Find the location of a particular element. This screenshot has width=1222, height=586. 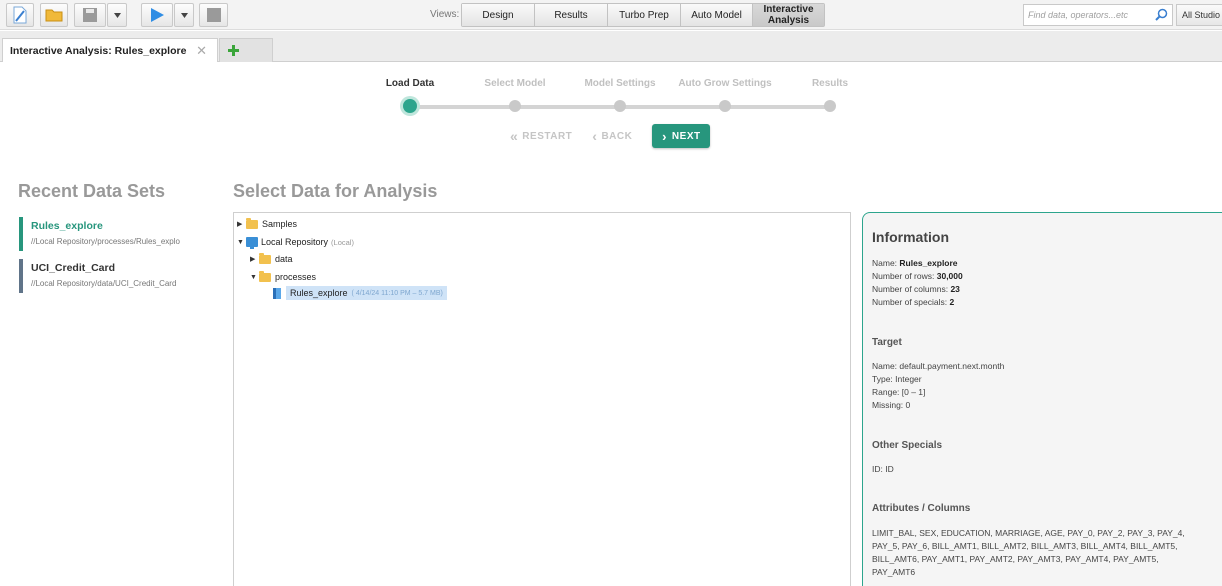

tree-node-label: processes is located at coordinates (296, 277).